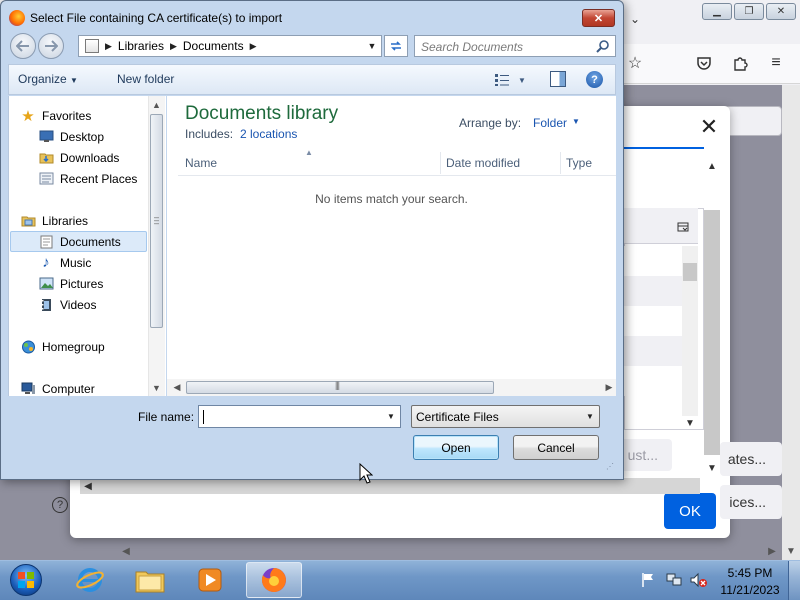 This screenshot has height=600, width=800. What do you see at coordinates (772, 551) in the screenshot?
I see `page-scroll-right-arrow: ▶` at bounding box center [772, 551].